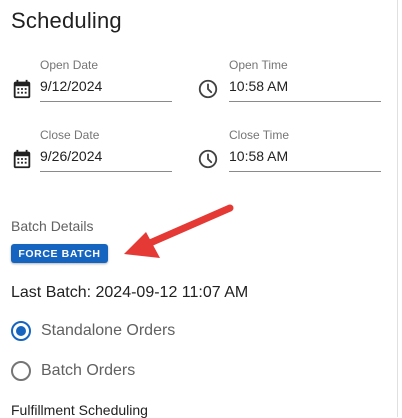 The height and width of the screenshot is (418, 402). Describe the element at coordinates (108, 330) in the screenshot. I see `radio-label: Standalone Orders` at that location.